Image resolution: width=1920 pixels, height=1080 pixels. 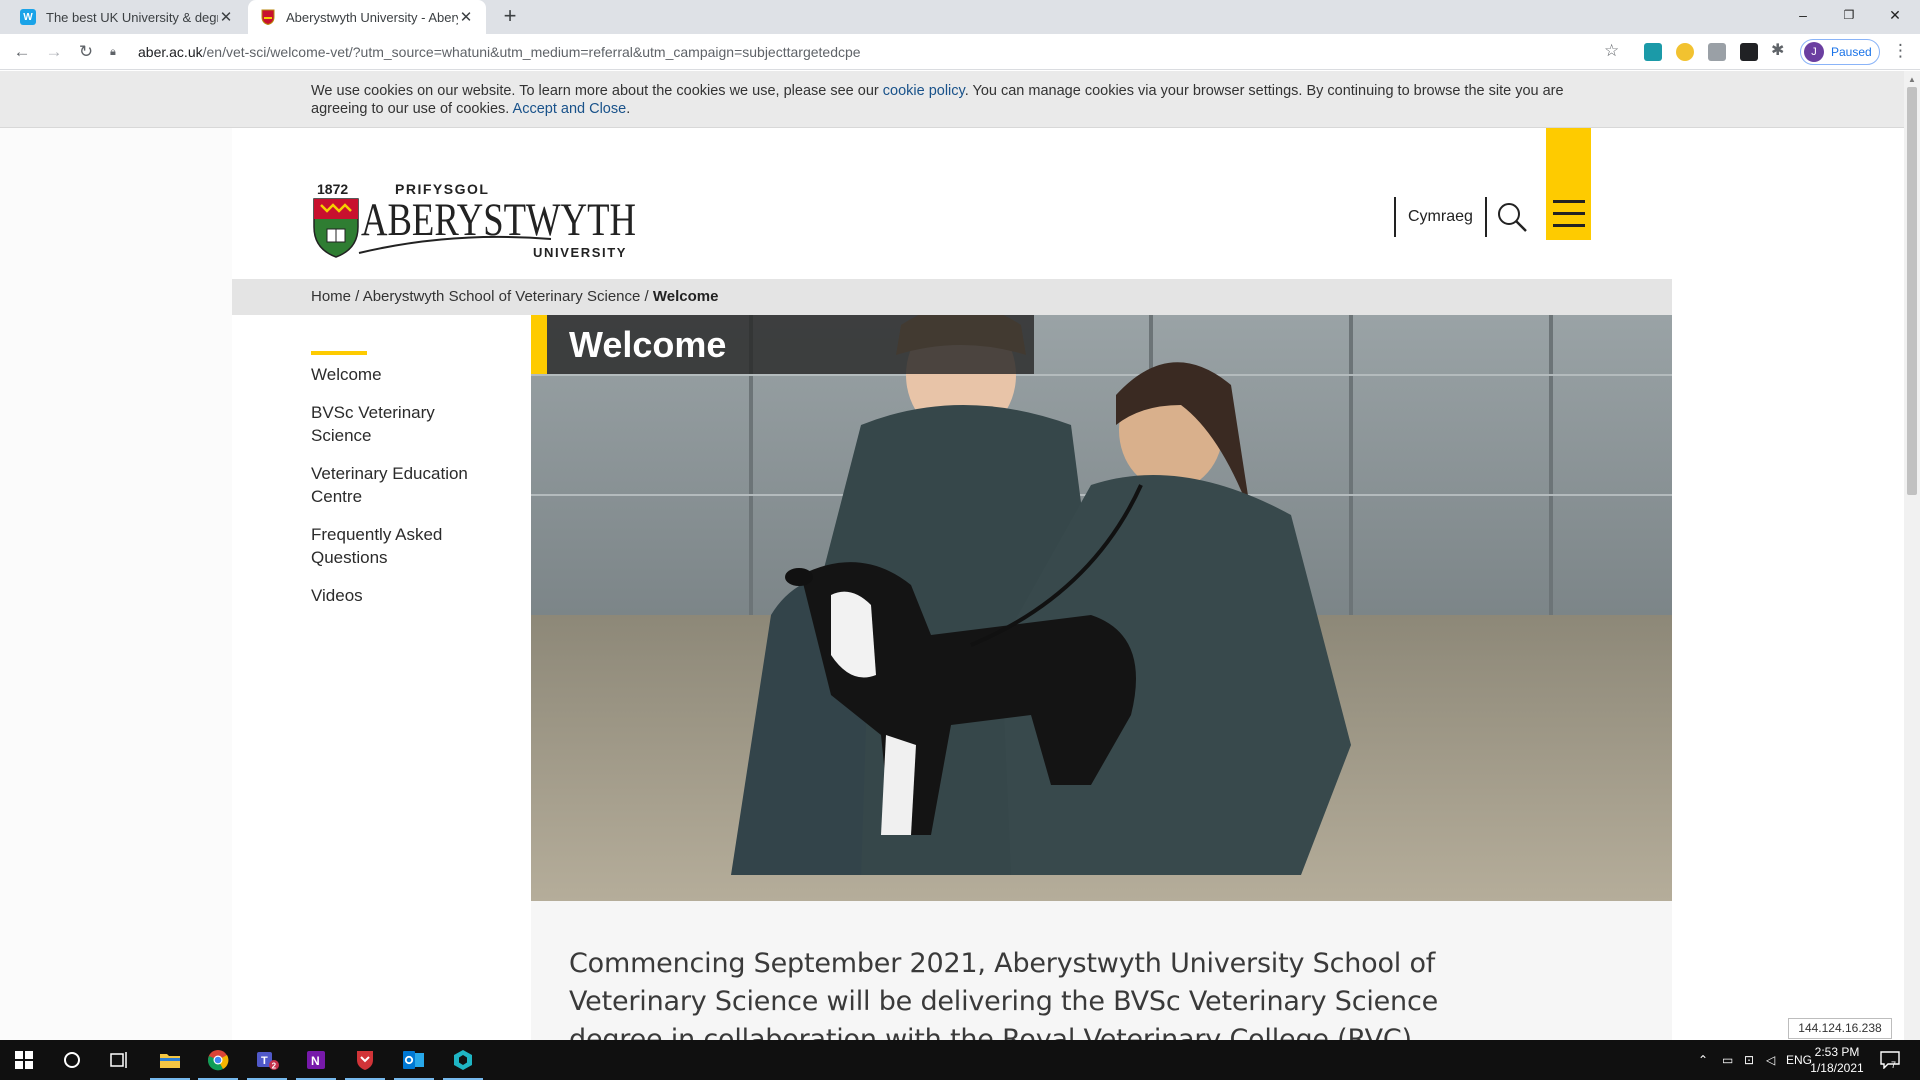 What do you see at coordinates (406, 485) in the screenshot?
I see `nav-item-education-centre: Veterinary Education Centre` at bounding box center [406, 485].